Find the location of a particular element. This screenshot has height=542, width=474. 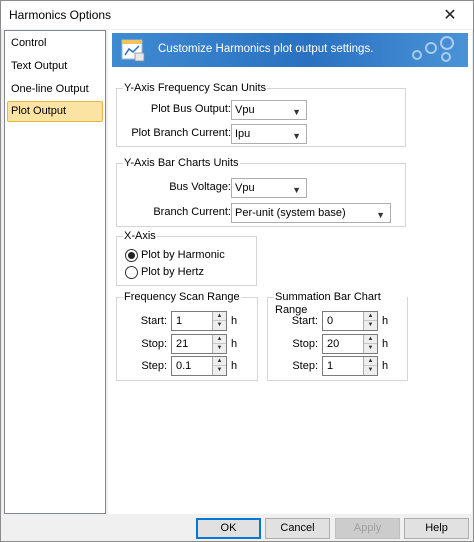

plot-by-hertz-radio: Plot by Hertz is located at coordinates (164, 272).